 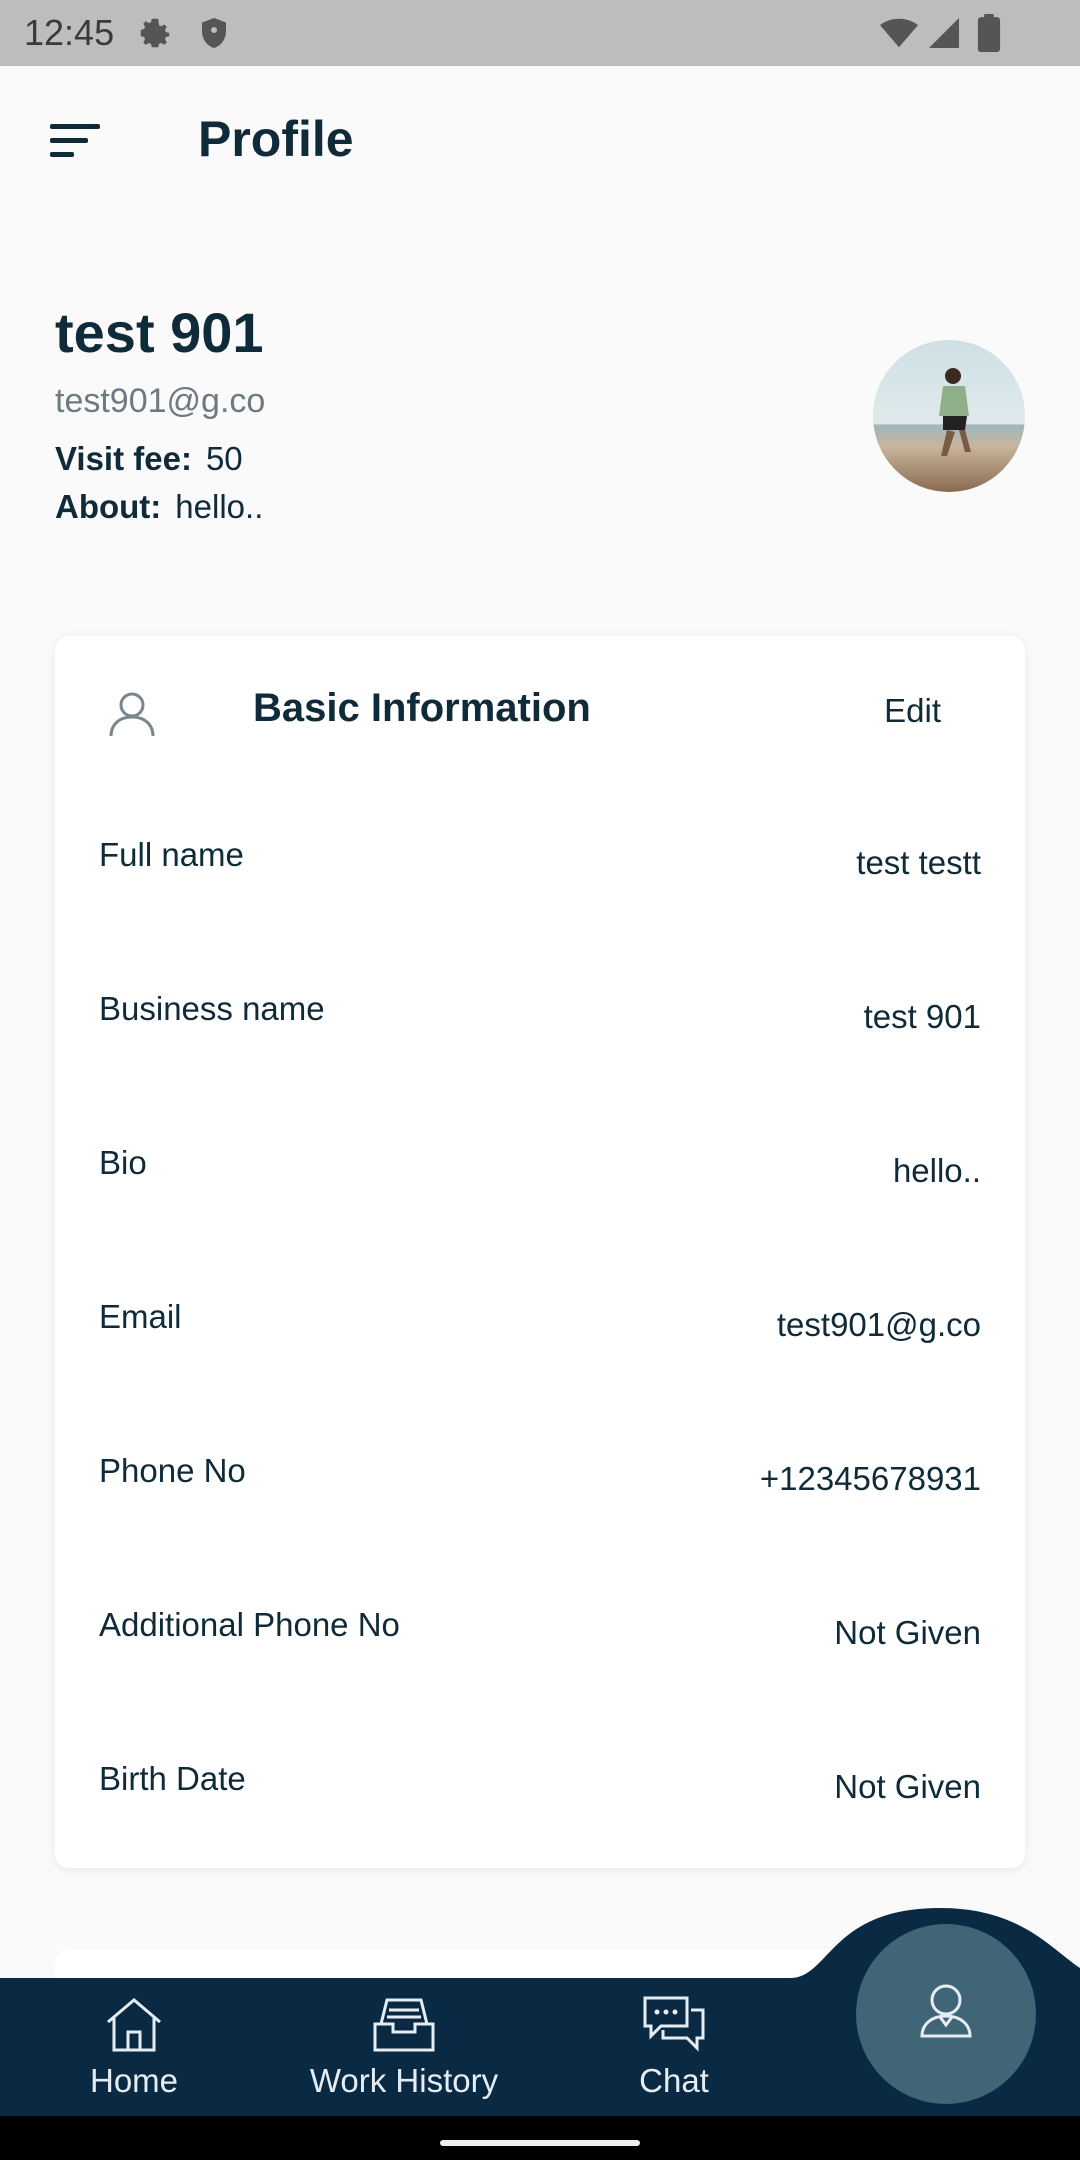 What do you see at coordinates (946, 2011) in the screenshot?
I see `person-icon` at bounding box center [946, 2011].